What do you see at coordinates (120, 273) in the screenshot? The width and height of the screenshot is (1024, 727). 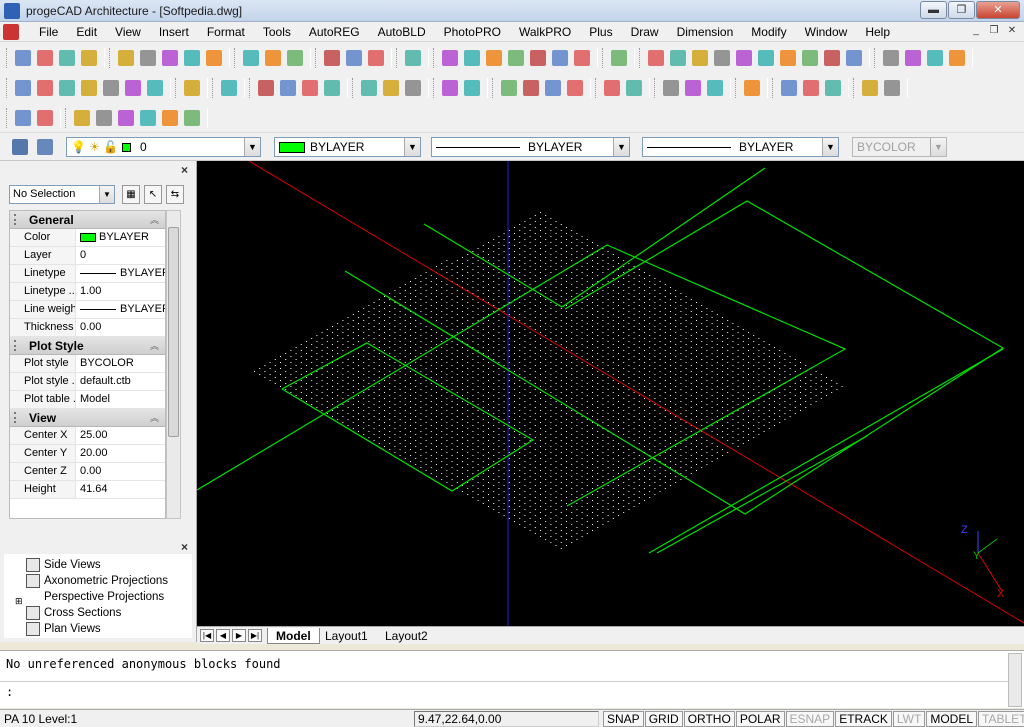 I see `property-value: BYLAYER` at bounding box center [120, 273].